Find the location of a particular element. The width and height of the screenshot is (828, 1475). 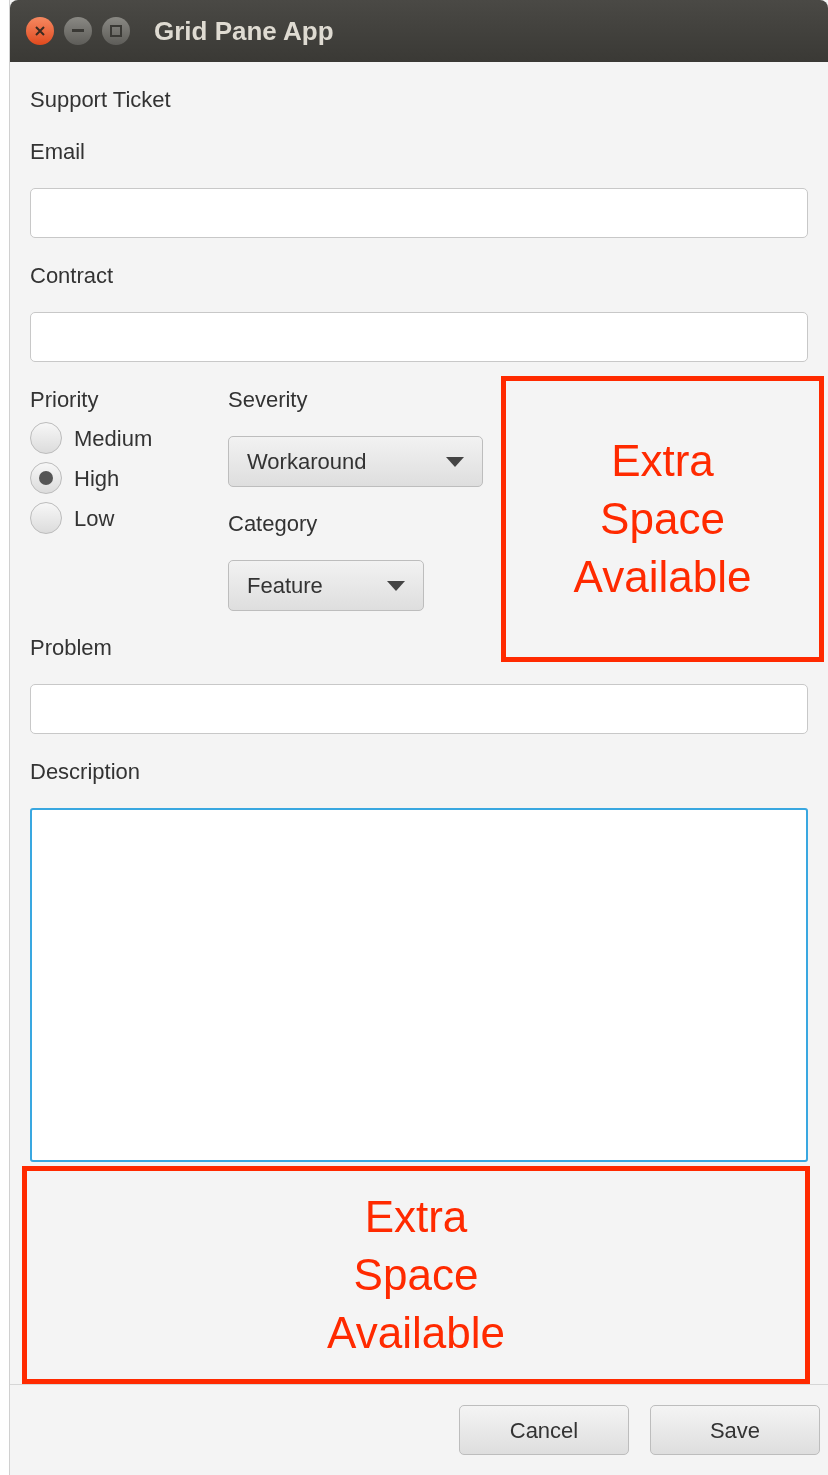

radio-option: High is located at coordinates (75, 478).